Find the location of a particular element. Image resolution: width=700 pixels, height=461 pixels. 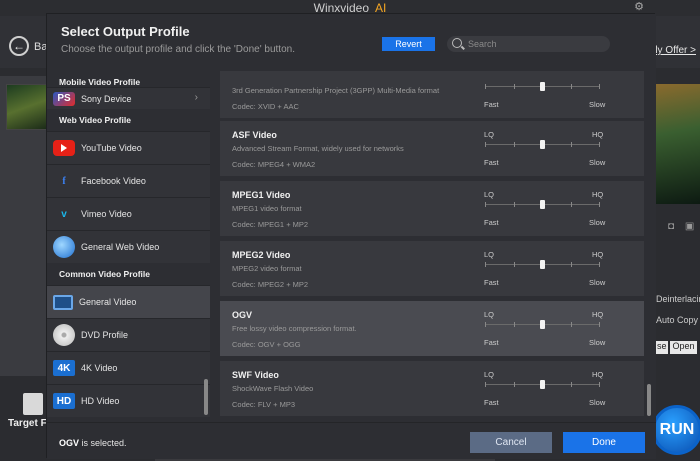

category-label: HD Video is located at coordinates (100, 401).